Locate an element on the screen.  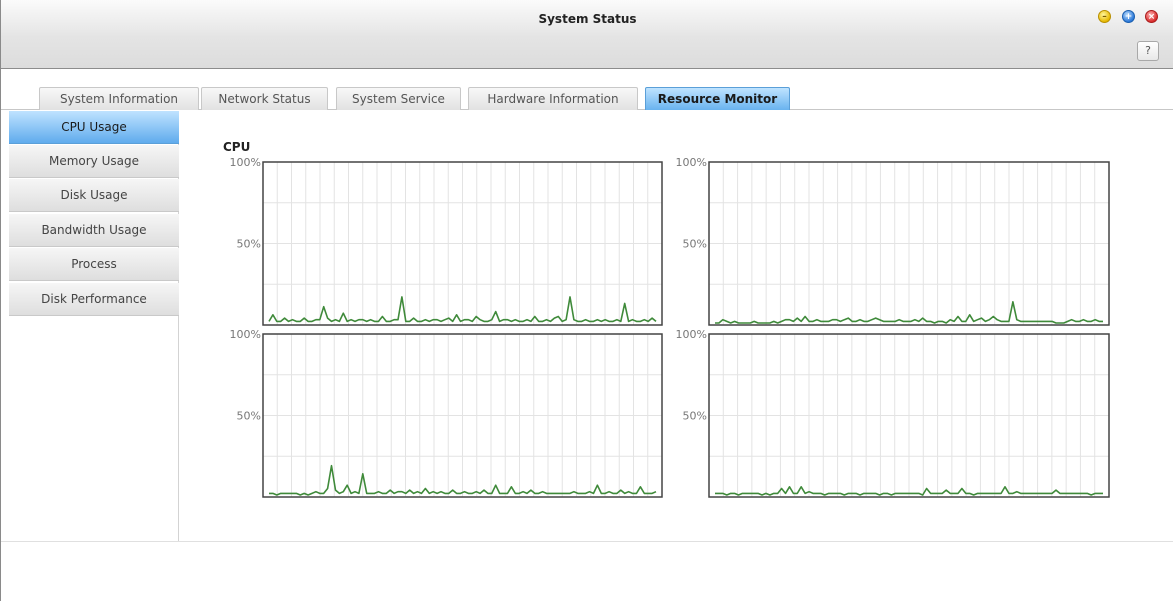
close-icon: × is located at coordinates (1151, 16).